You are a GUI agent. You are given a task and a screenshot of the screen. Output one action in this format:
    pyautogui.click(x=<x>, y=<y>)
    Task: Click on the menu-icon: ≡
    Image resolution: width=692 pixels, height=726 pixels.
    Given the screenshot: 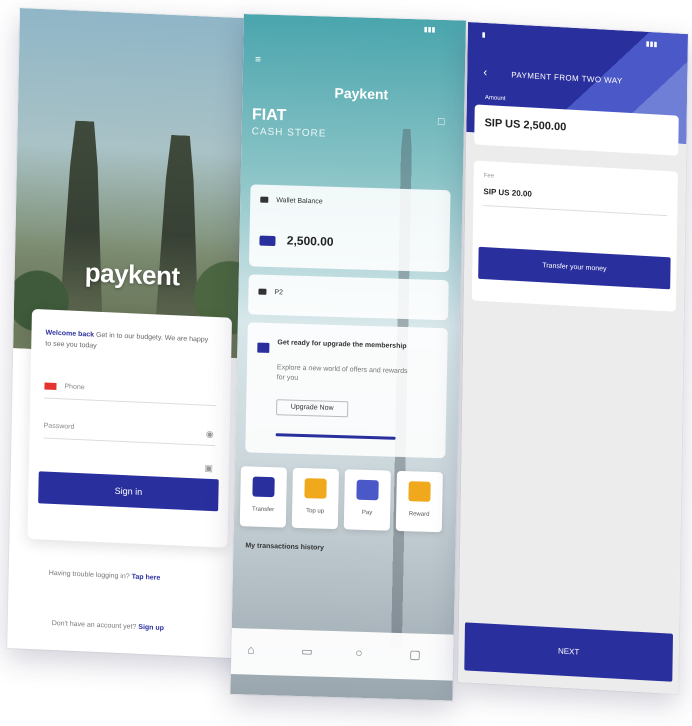 What is the action you would take?
    pyautogui.click(x=258, y=59)
    